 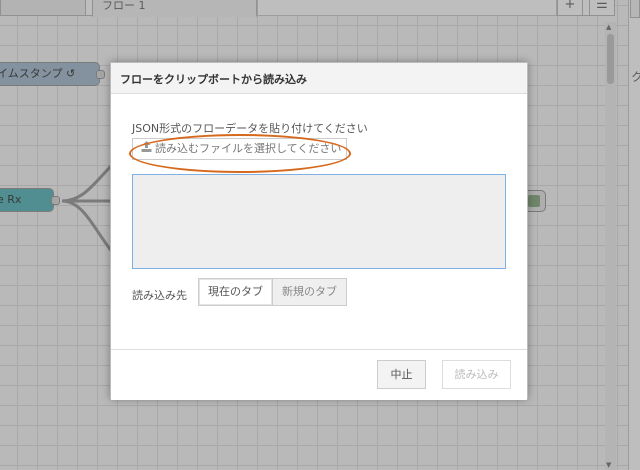 What do you see at coordinates (250, 128) in the screenshot?
I see `json-paste-label: JSON形式のフローデータを貼り付けてください` at bounding box center [250, 128].